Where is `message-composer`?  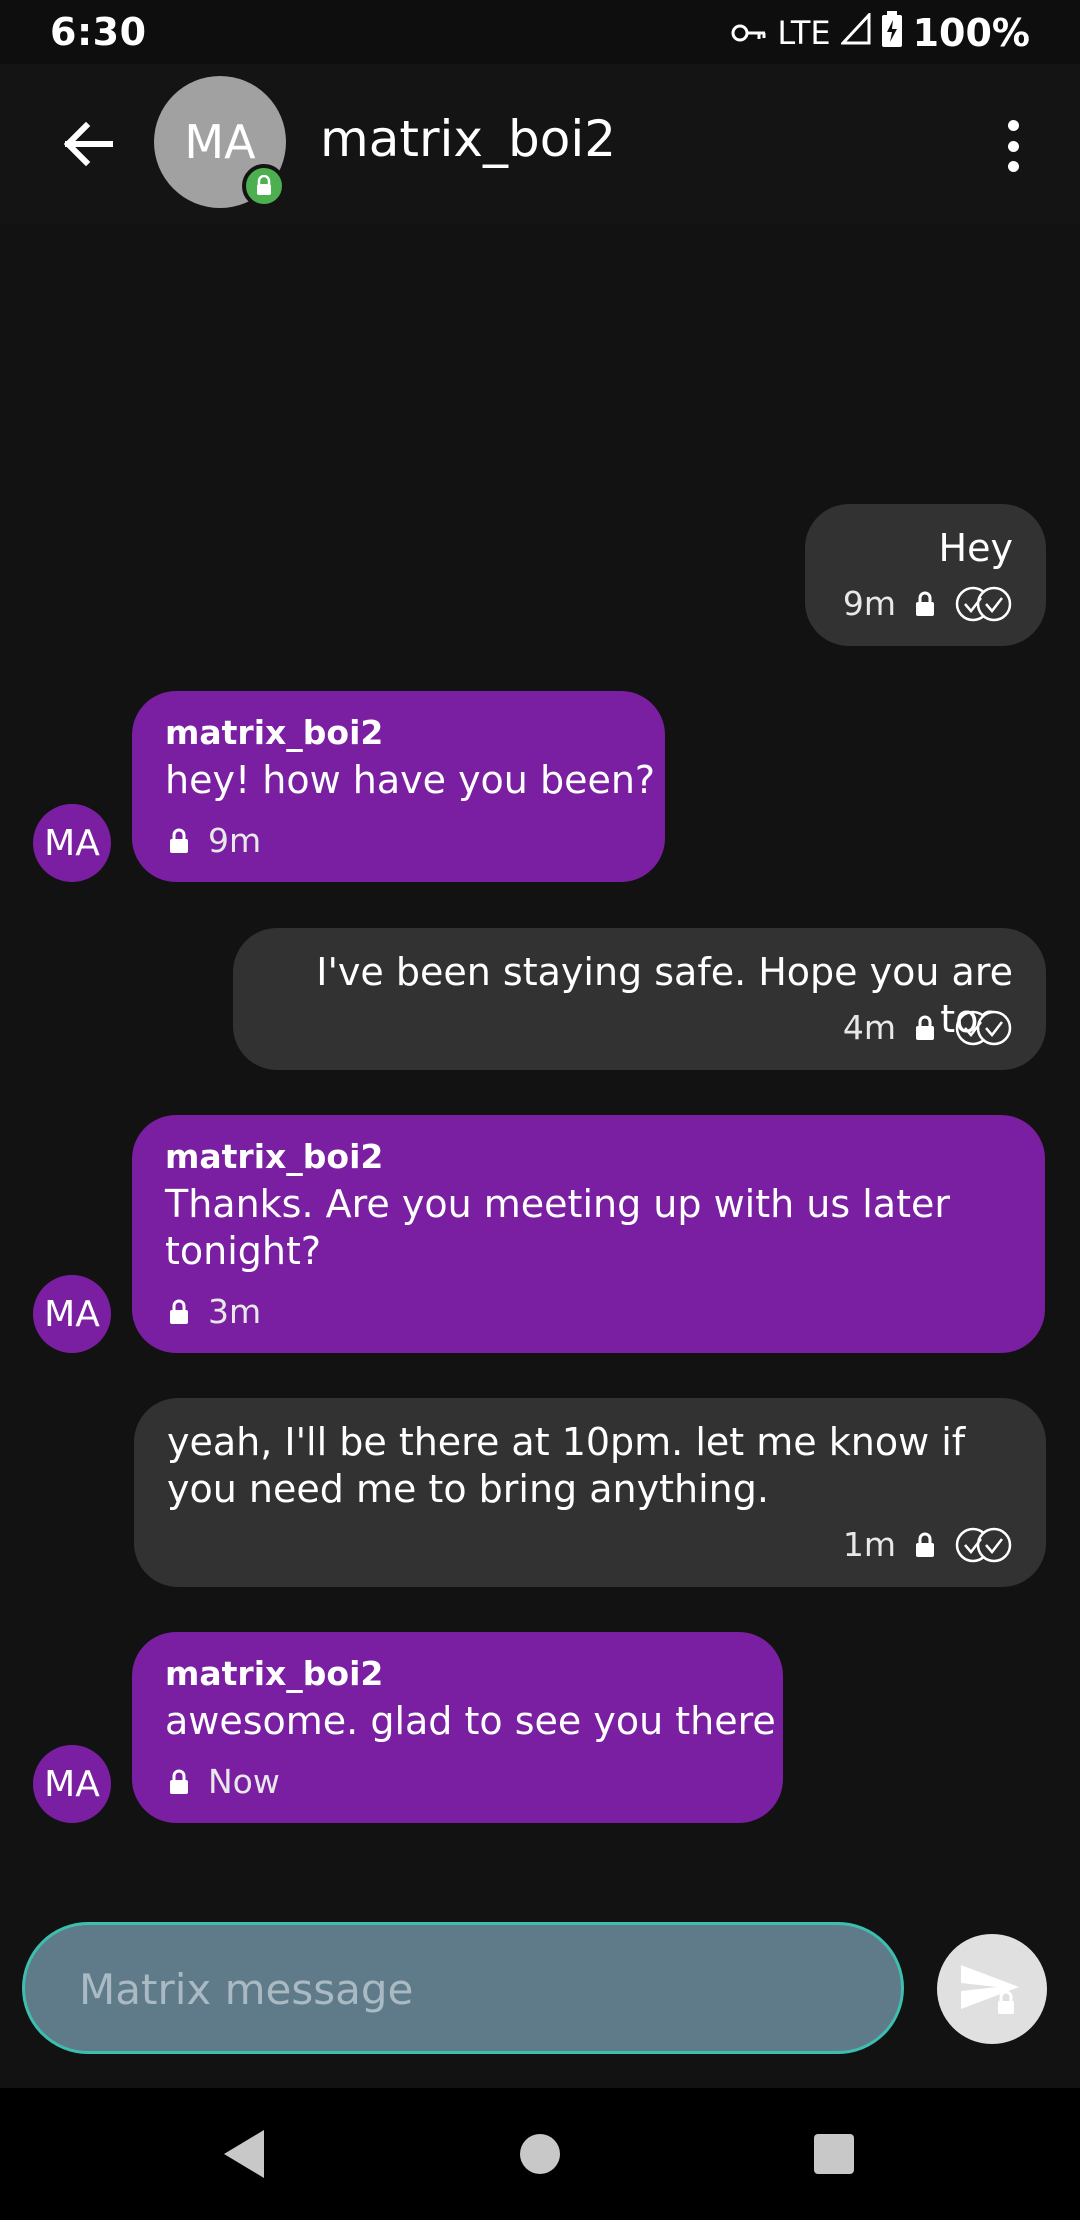 message-composer is located at coordinates (463, 1988).